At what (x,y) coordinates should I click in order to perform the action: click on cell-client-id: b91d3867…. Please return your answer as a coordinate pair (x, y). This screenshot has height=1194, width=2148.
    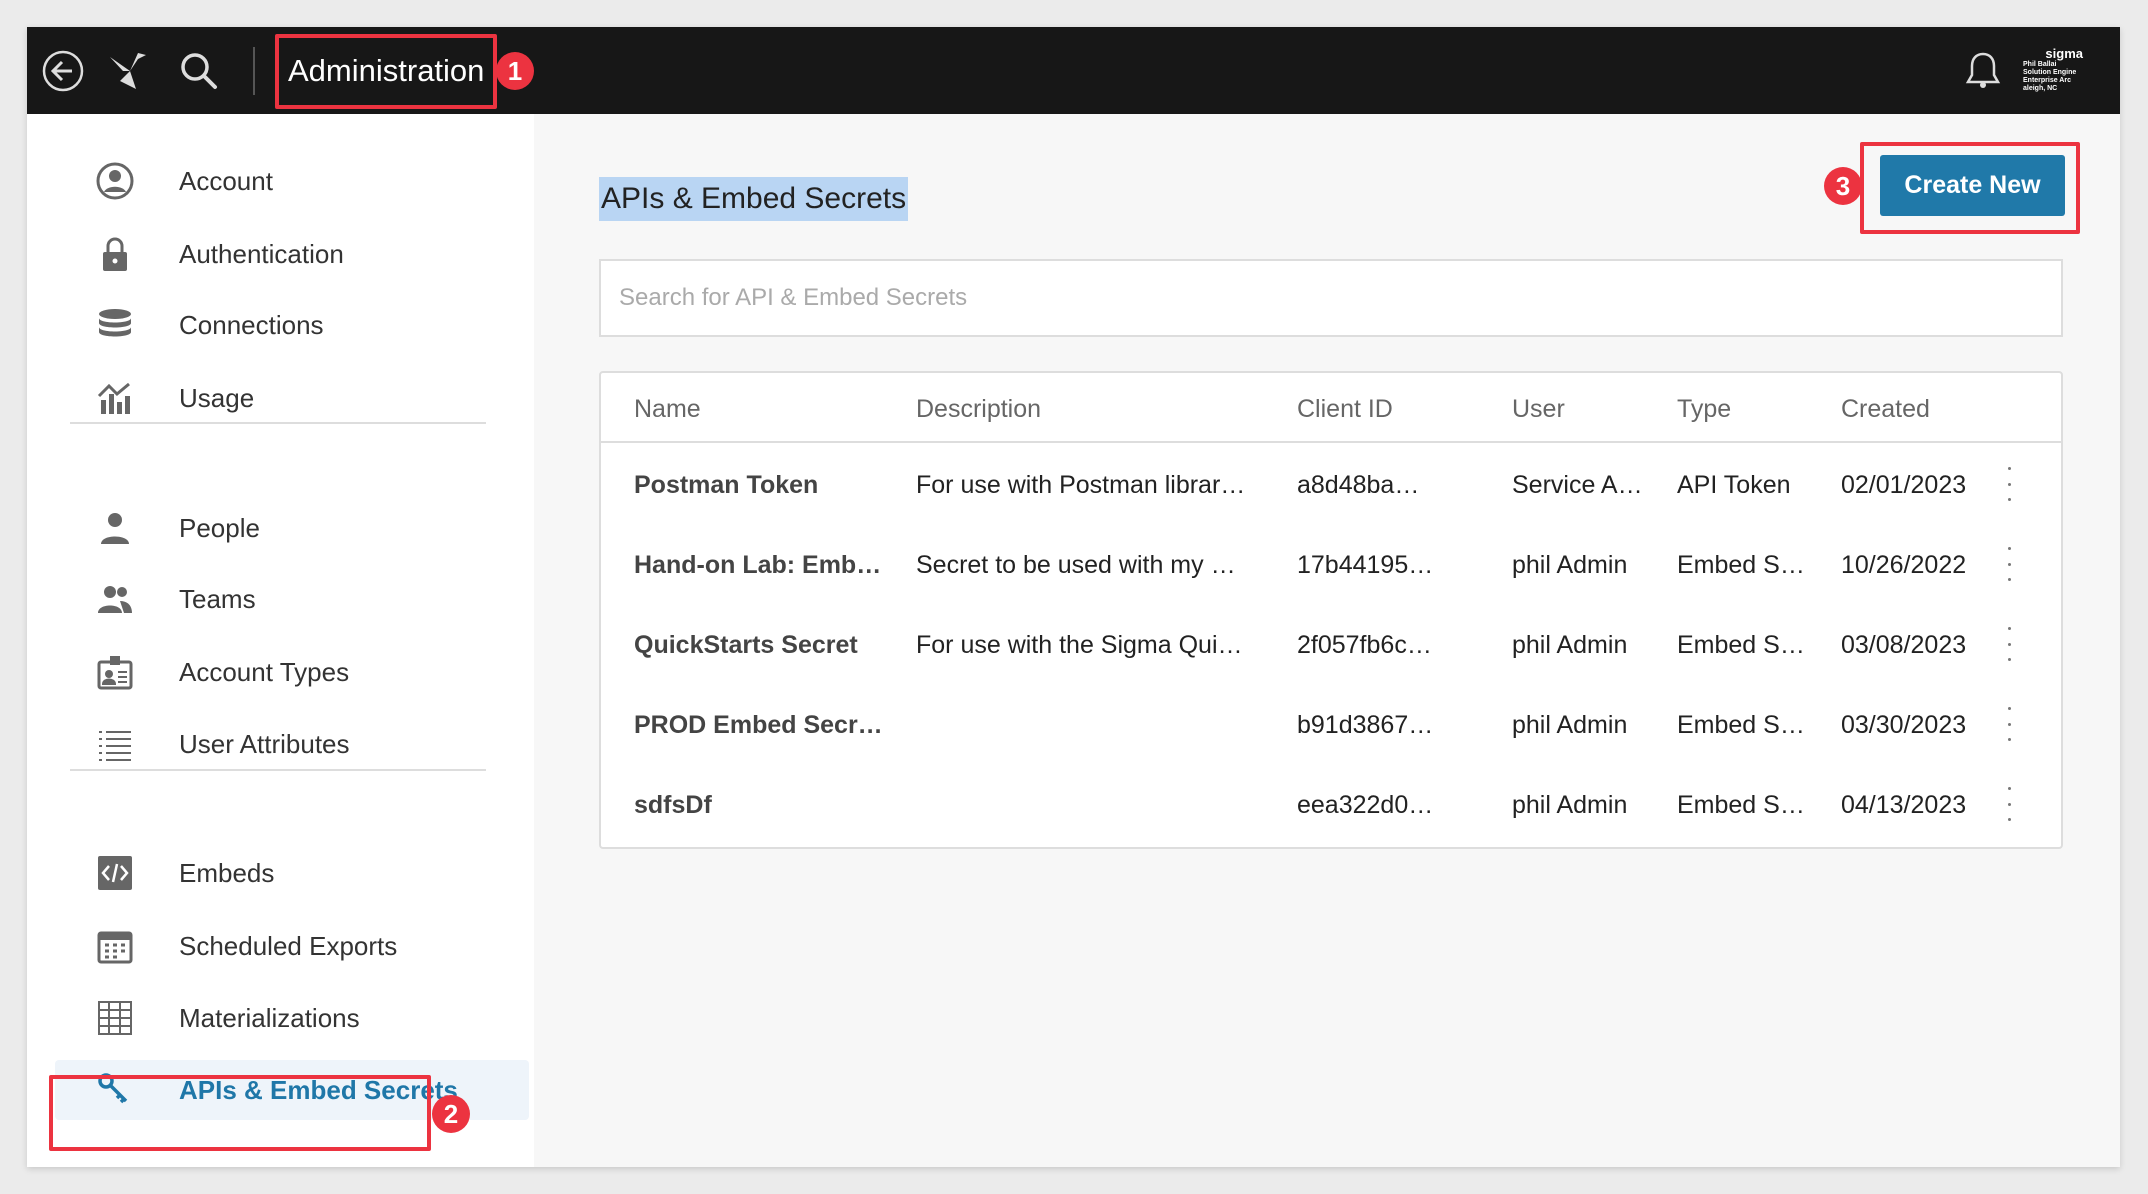
    Looking at the image, I should click on (1365, 725).